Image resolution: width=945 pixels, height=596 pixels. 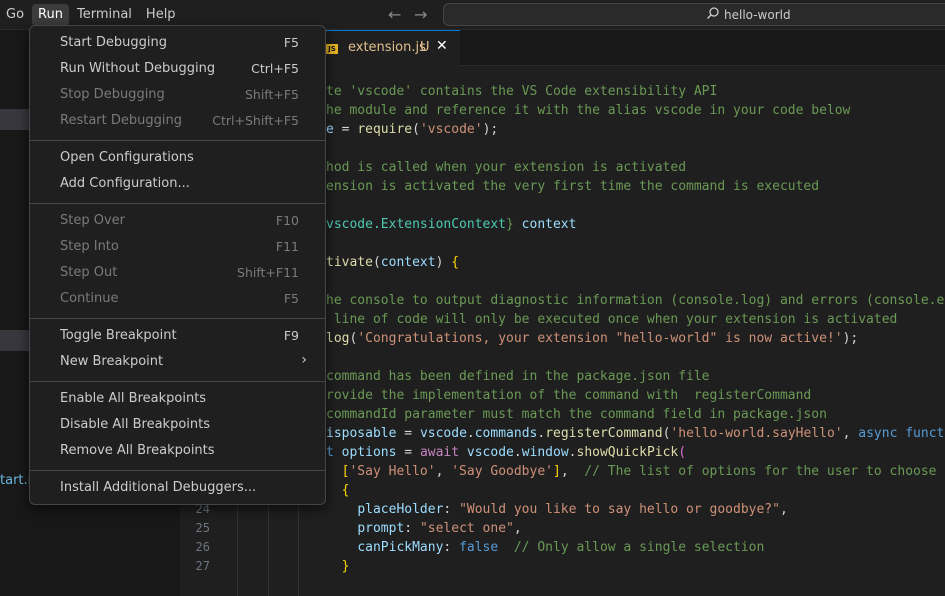 What do you see at coordinates (338, 338) in the screenshot?
I see `code-token: log` at bounding box center [338, 338].